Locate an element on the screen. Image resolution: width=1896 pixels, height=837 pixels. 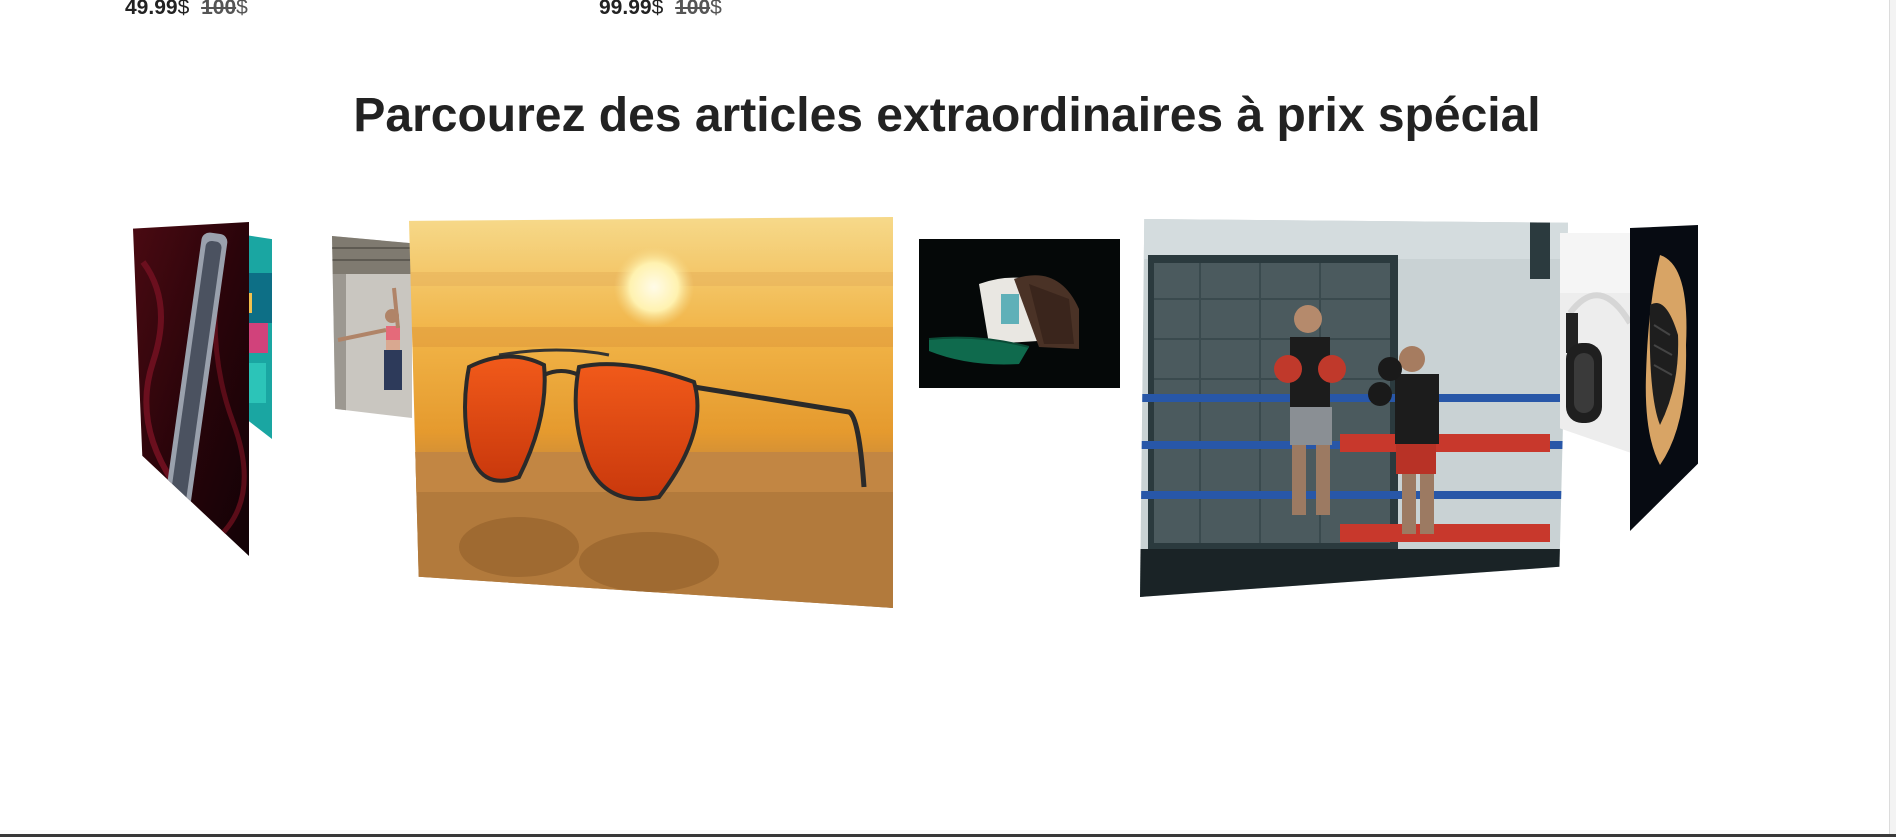
carousel-item-headphones is located at coordinates (1598, 344).